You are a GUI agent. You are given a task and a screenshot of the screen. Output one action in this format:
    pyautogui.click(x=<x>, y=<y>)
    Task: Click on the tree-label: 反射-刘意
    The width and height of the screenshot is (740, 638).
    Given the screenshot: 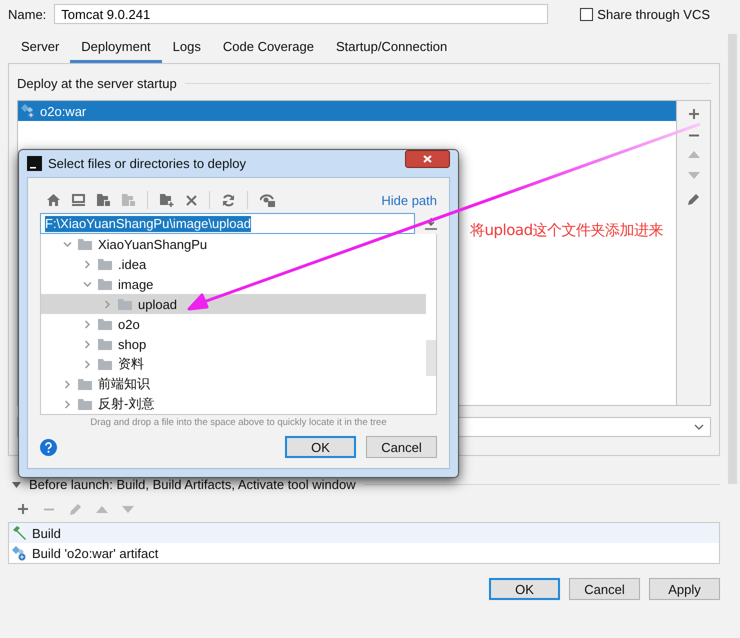 What is the action you would take?
    pyautogui.click(x=126, y=404)
    